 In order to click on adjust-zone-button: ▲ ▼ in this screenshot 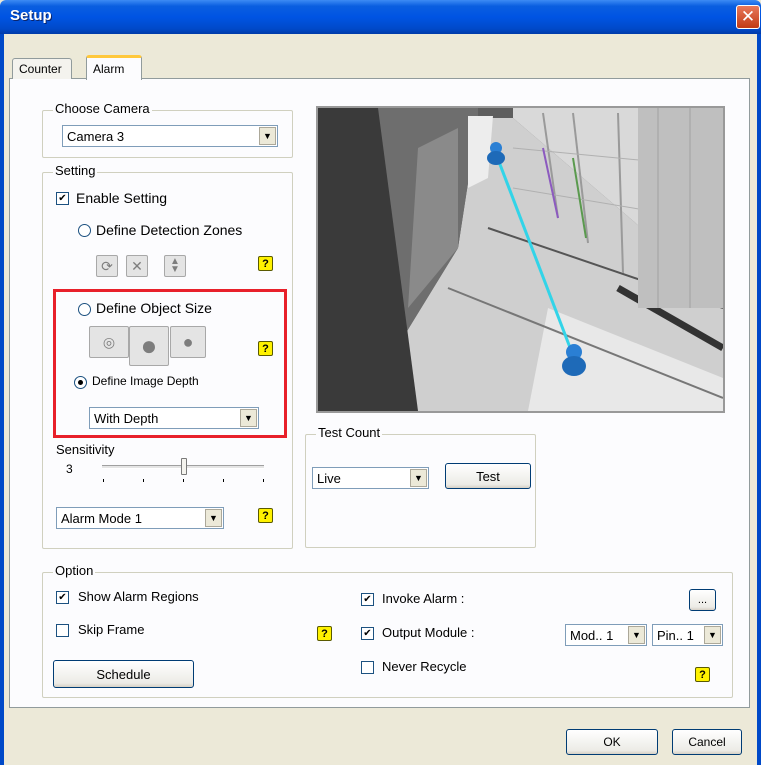, I will do `click(175, 266)`.